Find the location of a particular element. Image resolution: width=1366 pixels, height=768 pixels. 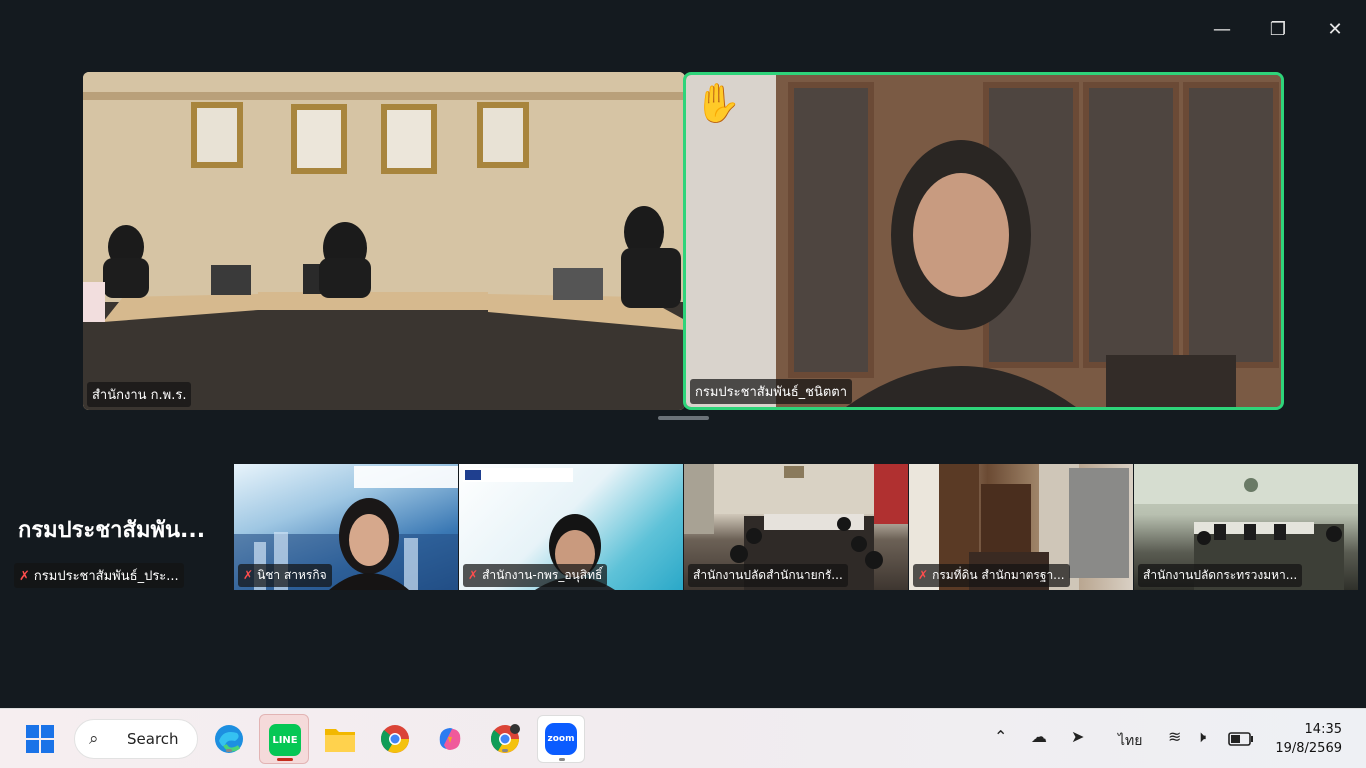

volume-muted-icon: 🕨 is located at coordinates (1201, 737).